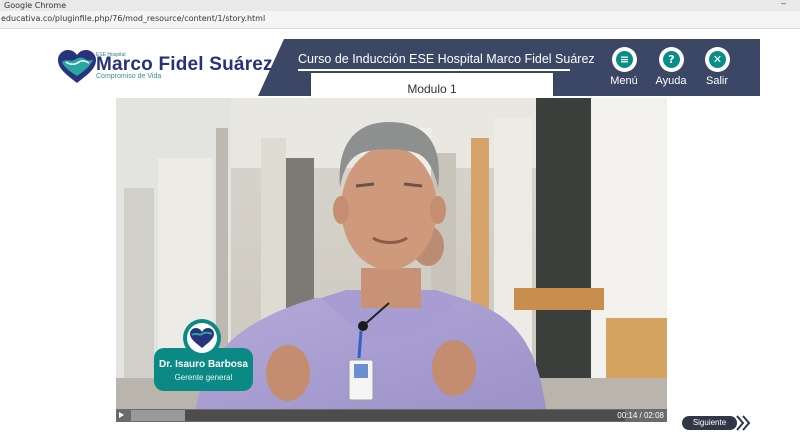 The height and width of the screenshot is (432, 800). What do you see at coordinates (432, 89) in the screenshot?
I see `module-label: Modulo 1` at bounding box center [432, 89].